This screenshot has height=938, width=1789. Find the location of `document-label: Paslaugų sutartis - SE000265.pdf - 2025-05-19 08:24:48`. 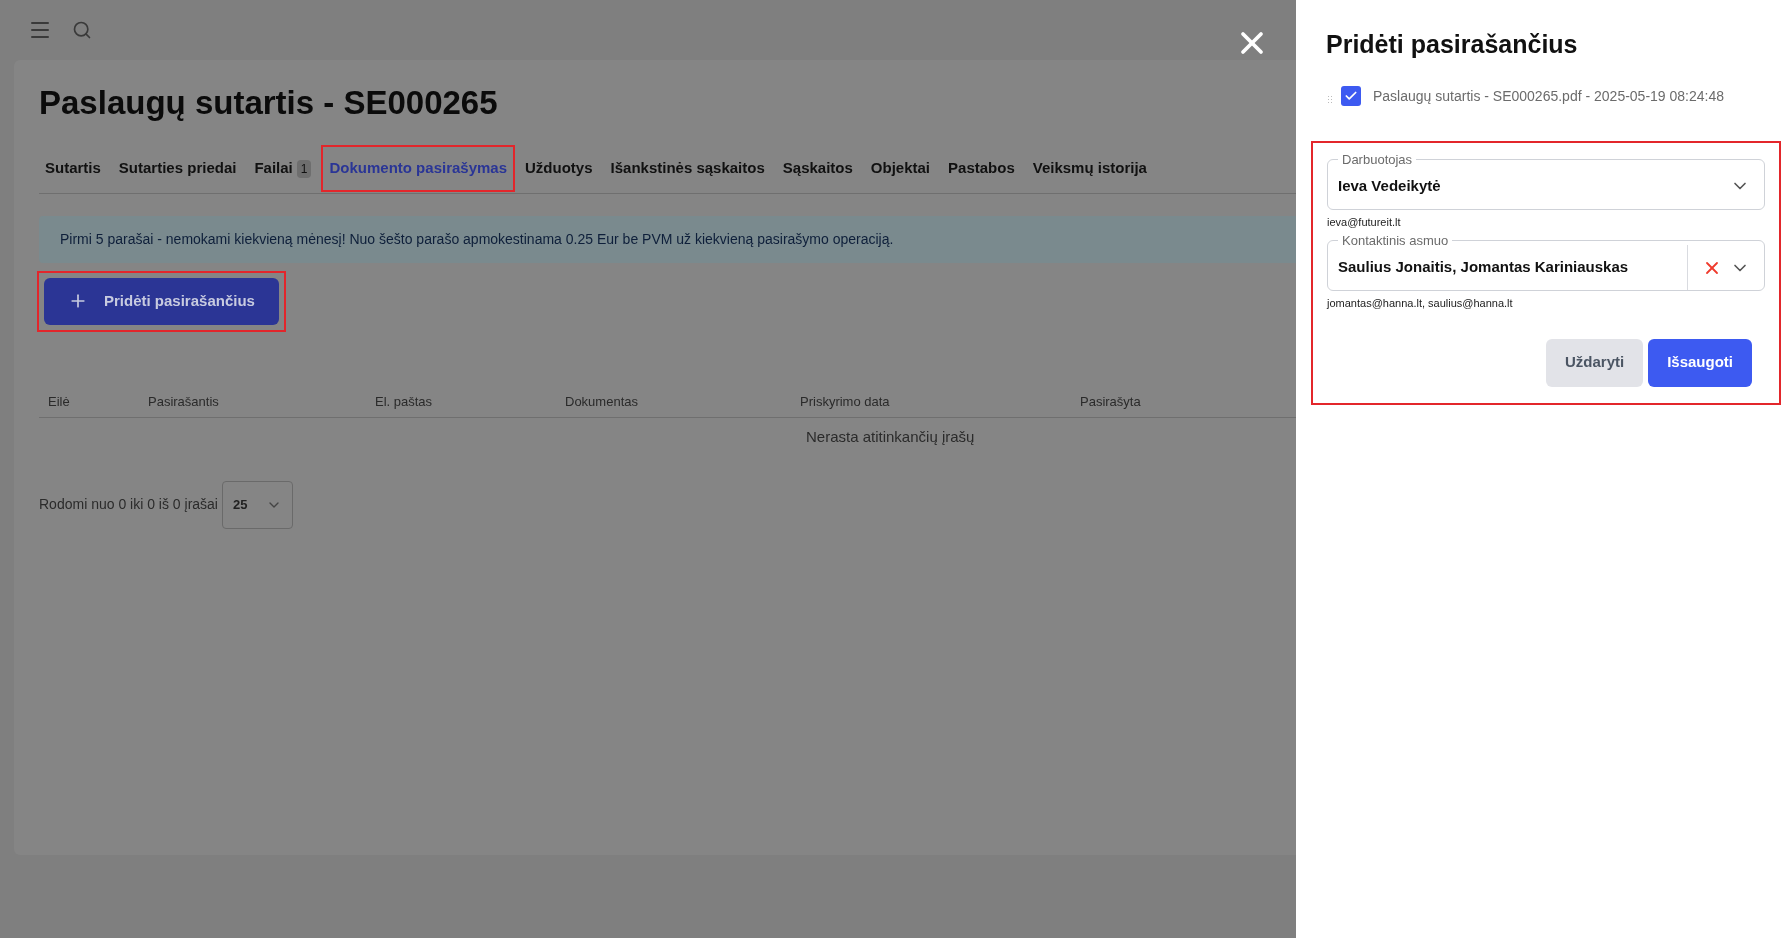

document-label: Paslaugų sutartis - SE000265.pdf - 2025-05-19 08:24:48 is located at coordinates (1549, 96).